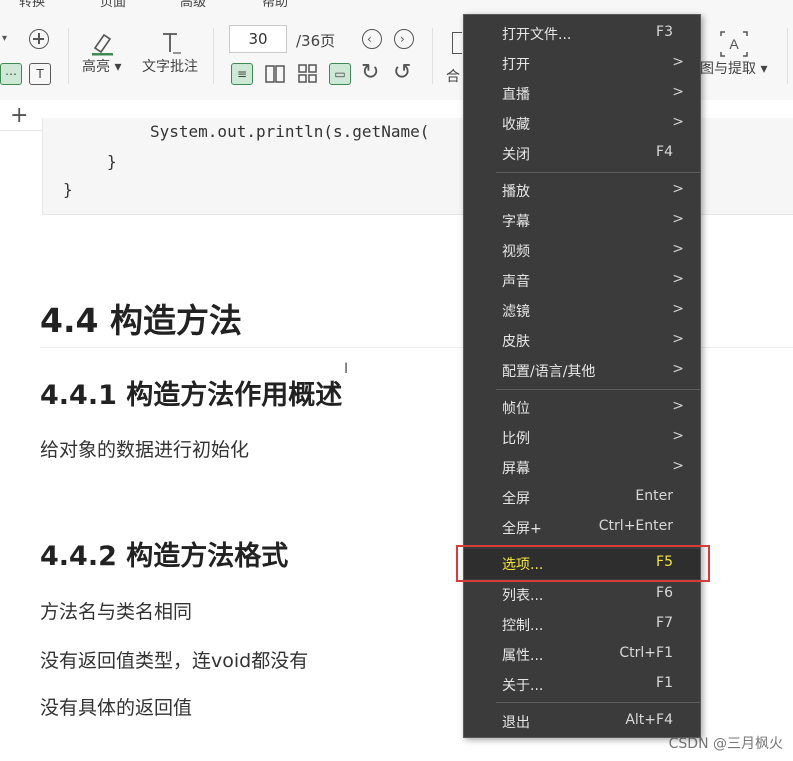 This screenshot has width=793, height=761. I want to click on continuous-scroll-icon: ▭, so click(340, 74).